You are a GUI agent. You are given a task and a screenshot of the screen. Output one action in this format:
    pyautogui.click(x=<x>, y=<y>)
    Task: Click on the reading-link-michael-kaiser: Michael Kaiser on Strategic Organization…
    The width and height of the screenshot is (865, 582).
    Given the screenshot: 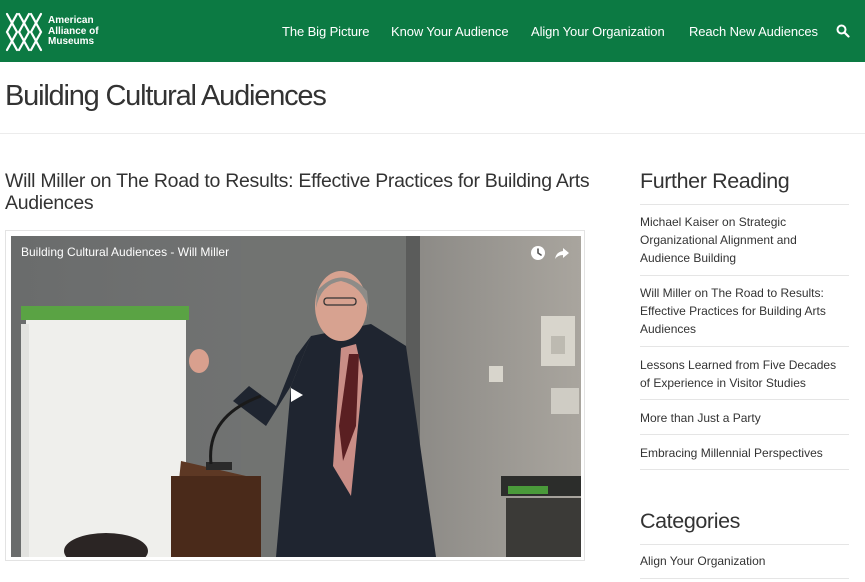 What is the action you would take?
    pyautogui.click(x=742, y=240)
    